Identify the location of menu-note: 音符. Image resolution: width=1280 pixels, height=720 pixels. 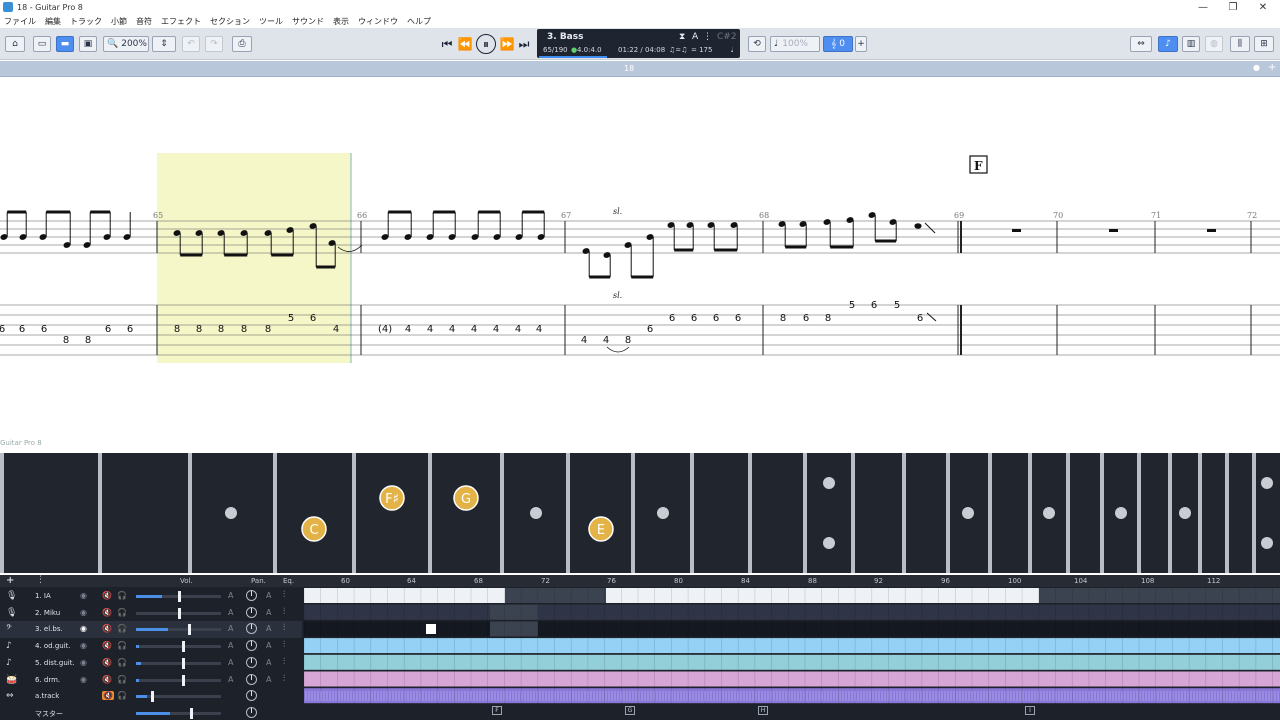
(144, 21).